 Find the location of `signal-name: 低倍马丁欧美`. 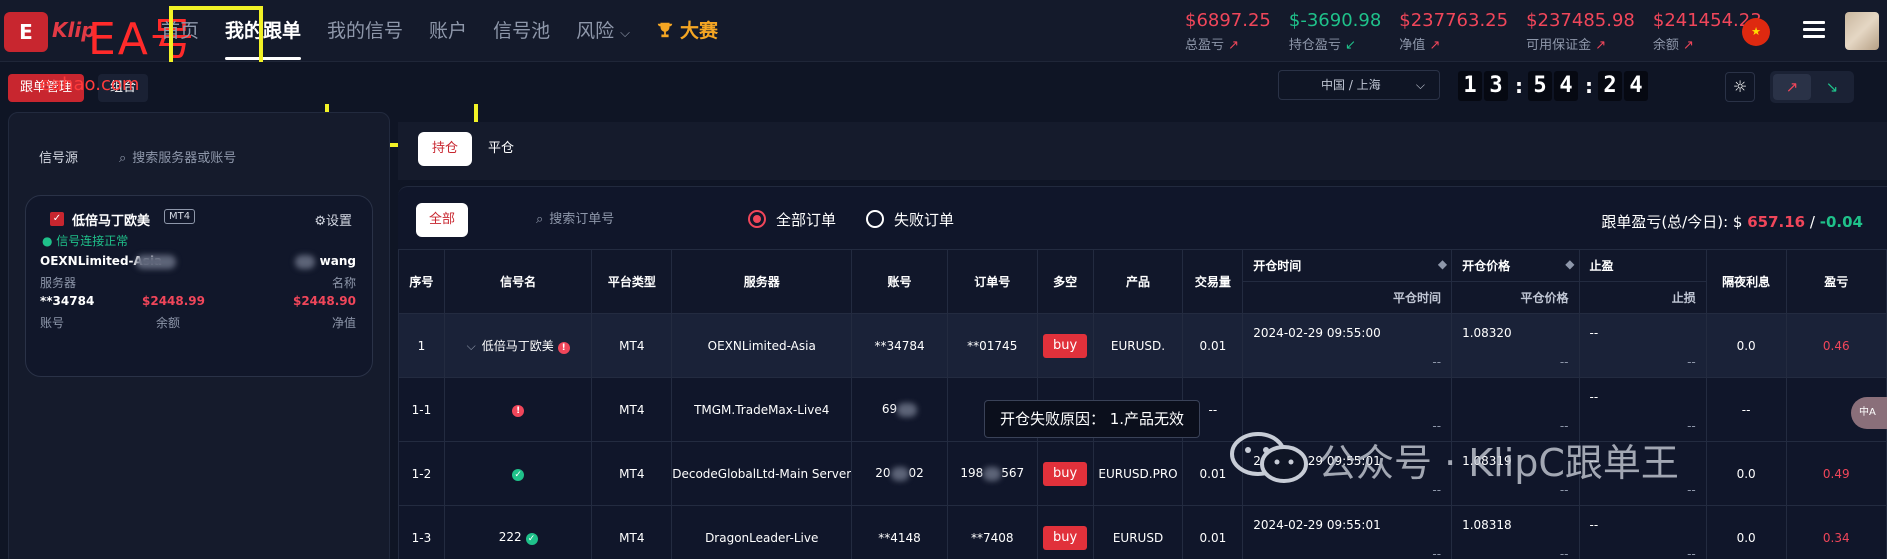

signal-name: 低倍马丁欧美 is located at coordinates (111, 221).